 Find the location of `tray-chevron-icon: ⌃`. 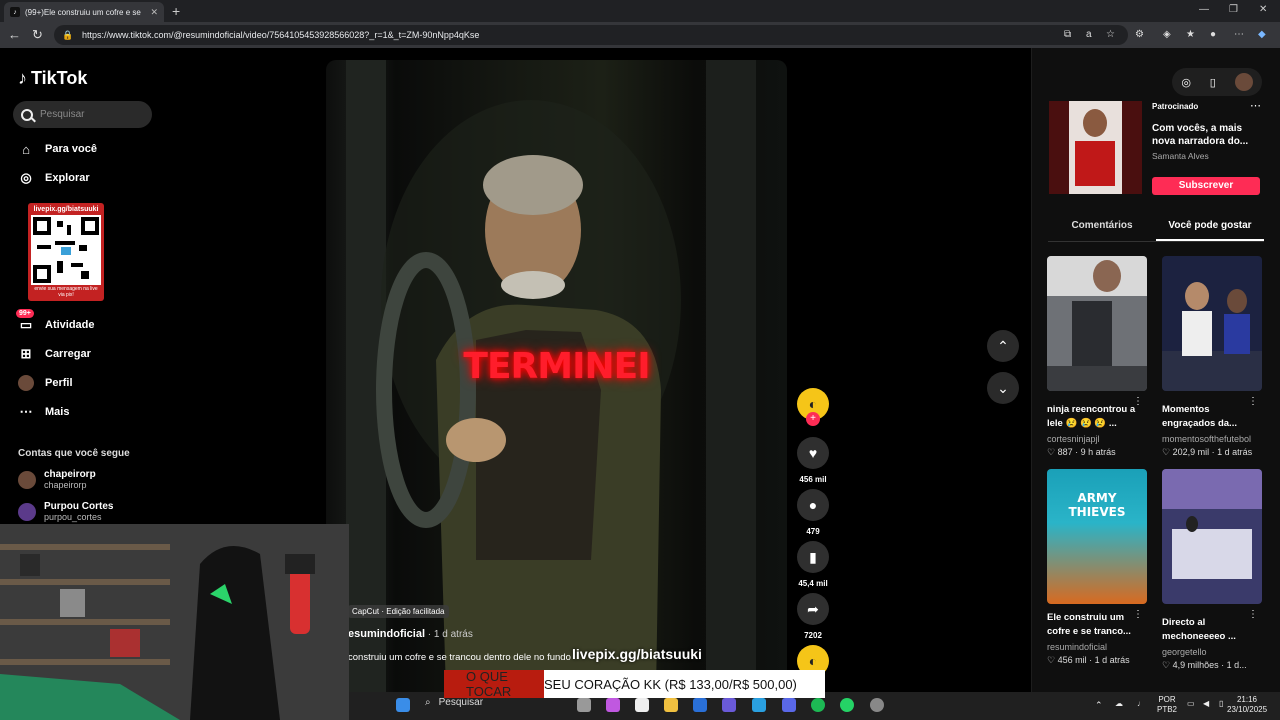

tray-chevron-icon: ⌃ is located at coordinates (1099, 705).